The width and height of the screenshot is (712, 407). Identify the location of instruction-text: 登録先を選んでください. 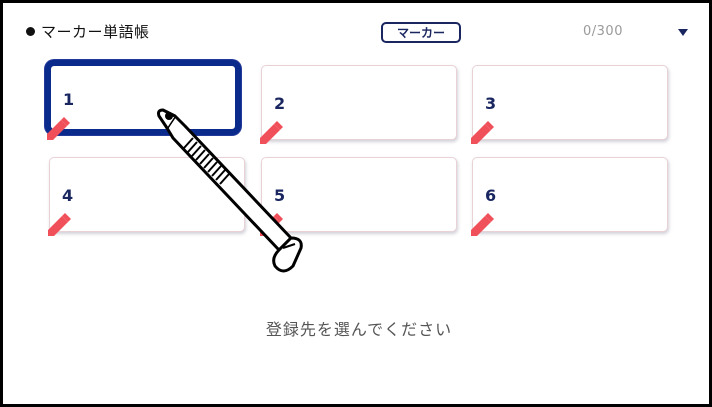
(359, 329).